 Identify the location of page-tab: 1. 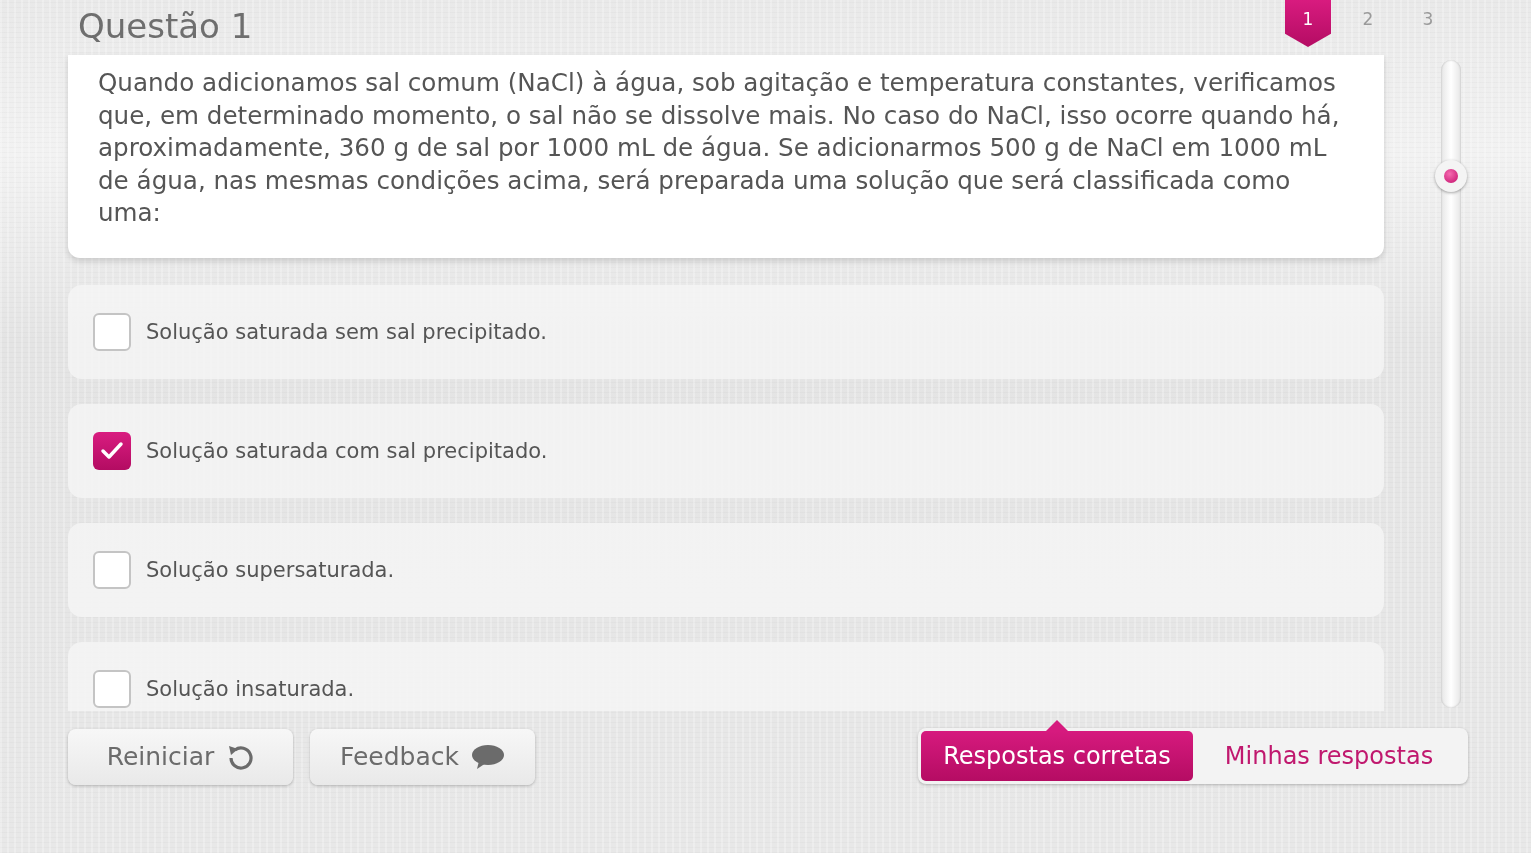
(1308, 23).